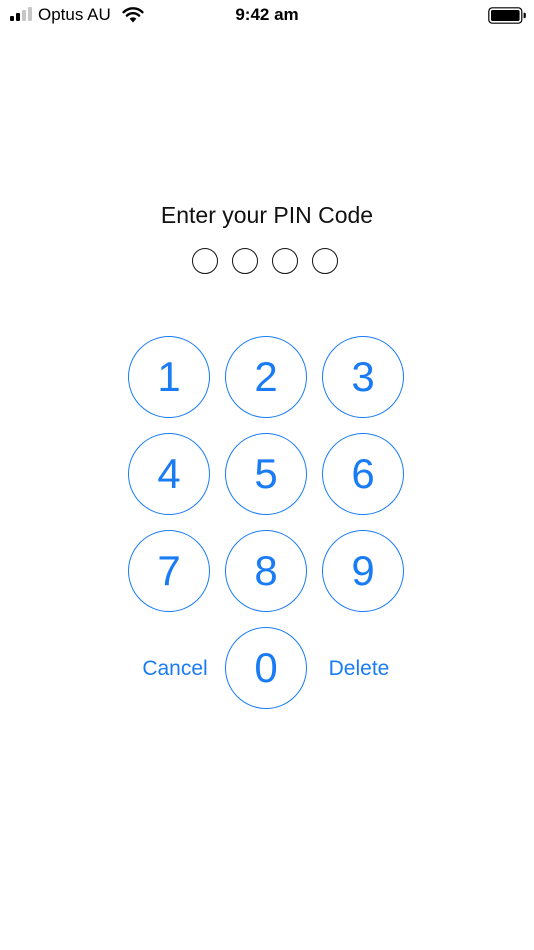  I want to click on pin-prompt-title: Enter your PIN Code, so click(267, 215).